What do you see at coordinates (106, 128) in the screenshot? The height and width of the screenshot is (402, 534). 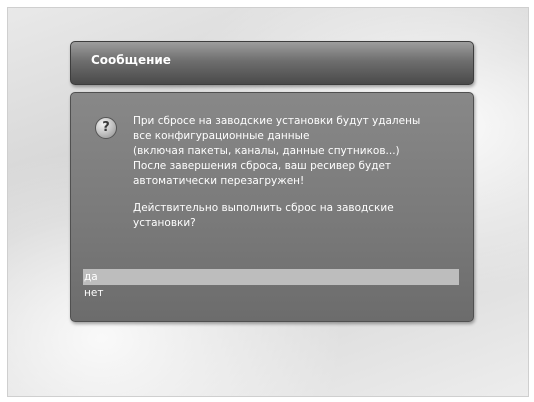 I see `question-icon: ?` at bounding box center [106, 128].